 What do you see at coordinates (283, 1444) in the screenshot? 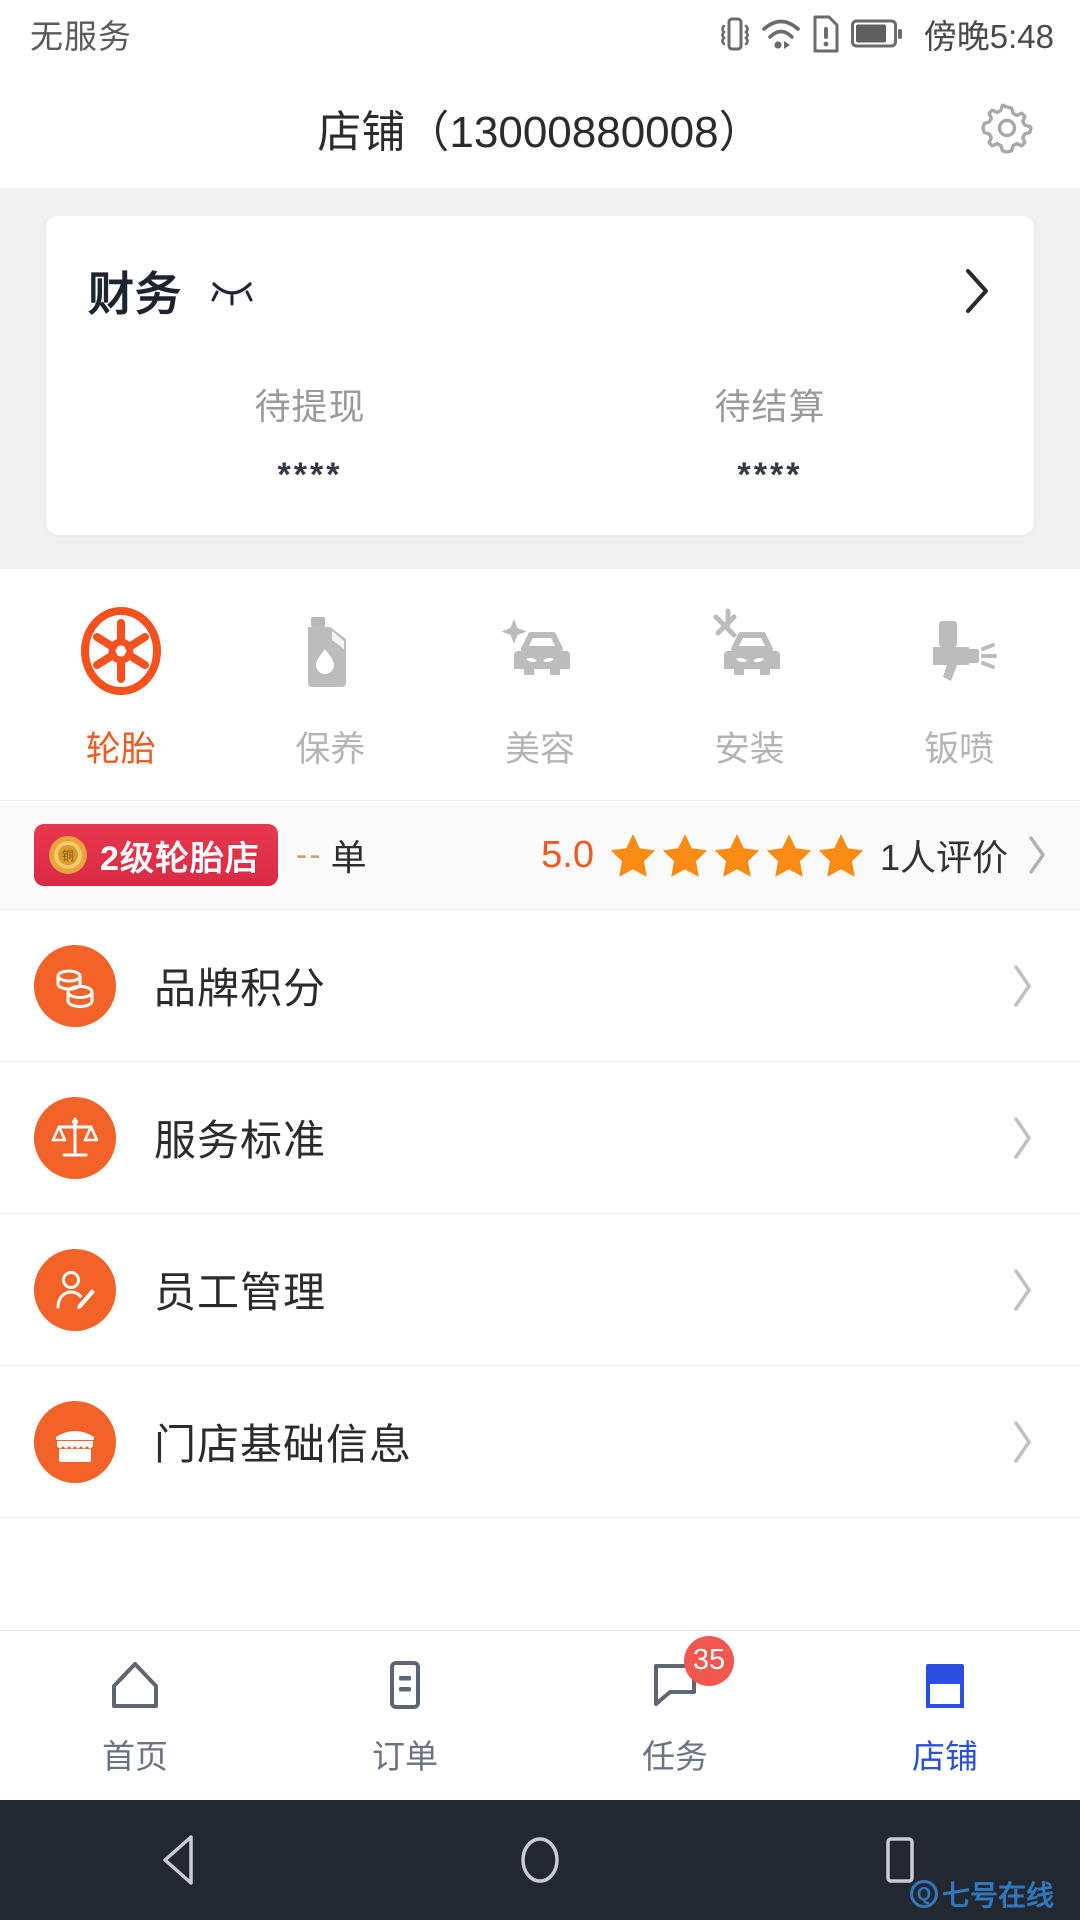
I see `menu-item-label: 门店基础信息` at bounding box center [283, 1444].